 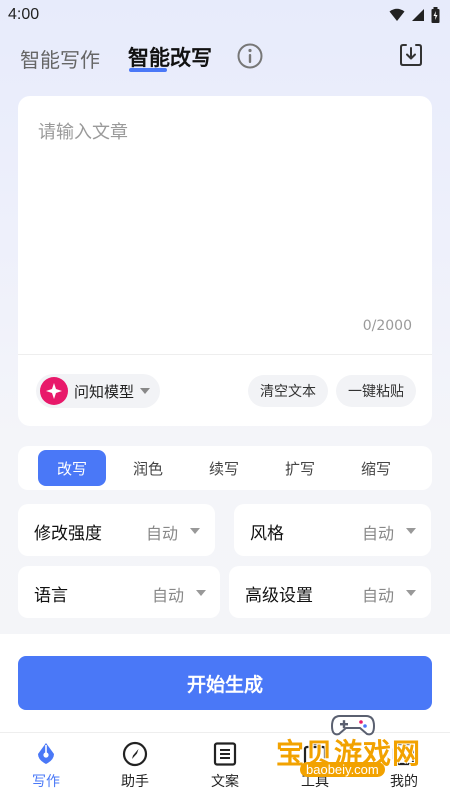 What do you see at coordinates (104, 391) in the screenshot?
I see `model-label: 问知模型` at bounding box center [104, 391].